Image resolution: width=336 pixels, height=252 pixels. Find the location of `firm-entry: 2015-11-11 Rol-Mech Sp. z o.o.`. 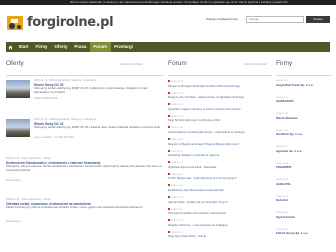

firm-entry: 2015-11-11 Rol-Mech Sp. z o.o. is located at coordinates (304, 133).